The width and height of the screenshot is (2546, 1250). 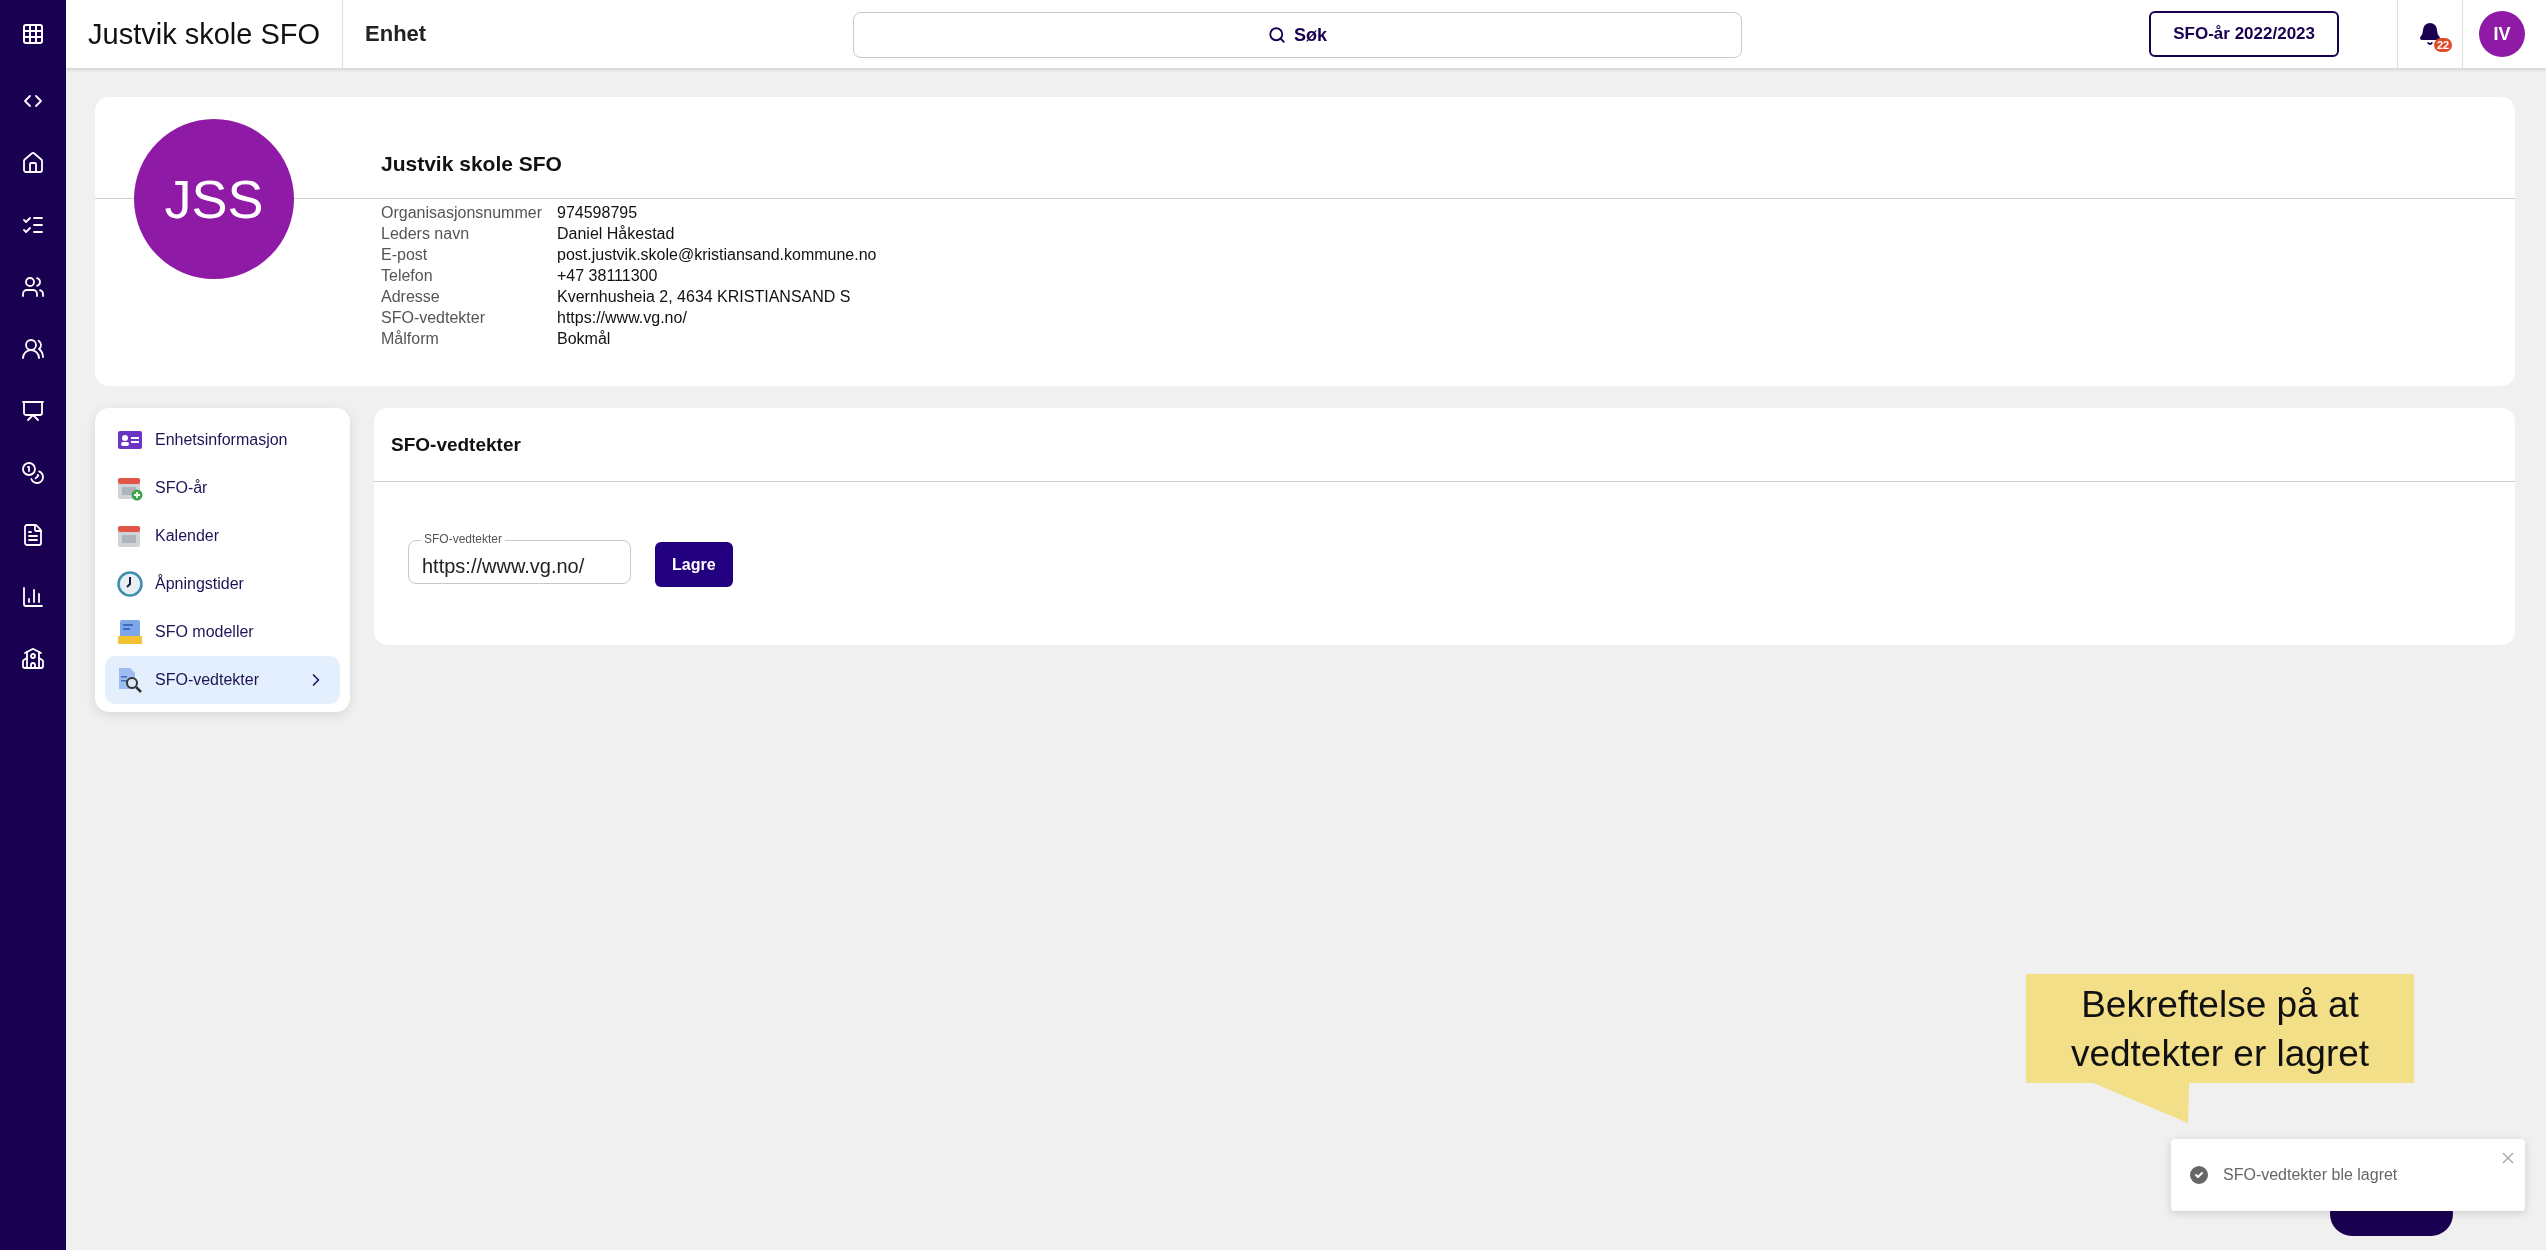 What do you see at coordinates (205, 34) in the screenshot?
I see `app-title: Justvik skole SFO` at bounding box center [205, 34].